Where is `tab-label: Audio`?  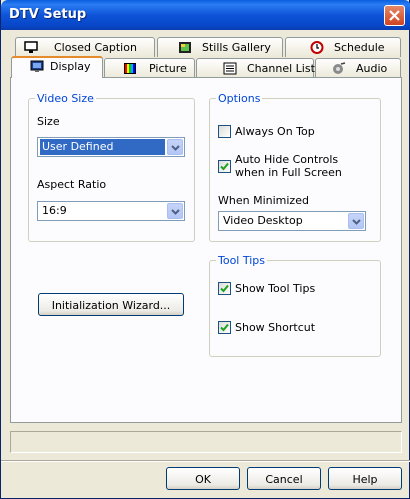 tab-label: Audio is located at coordinates (372, 68).